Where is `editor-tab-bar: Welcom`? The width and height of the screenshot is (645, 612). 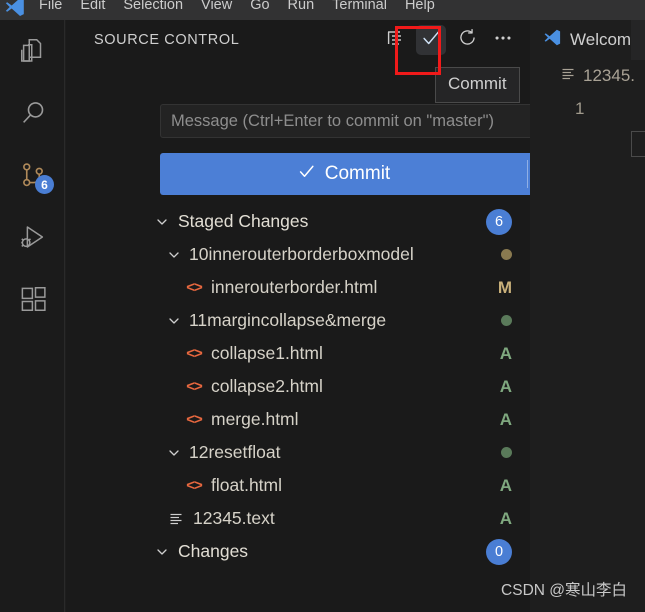
editor-tab-bar: Welcom is located at coordinates (588, 40).